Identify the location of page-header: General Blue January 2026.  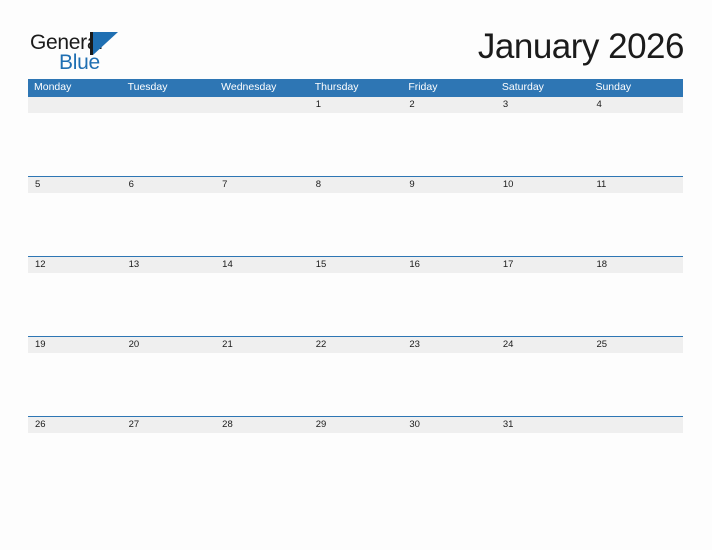
(356, 38).